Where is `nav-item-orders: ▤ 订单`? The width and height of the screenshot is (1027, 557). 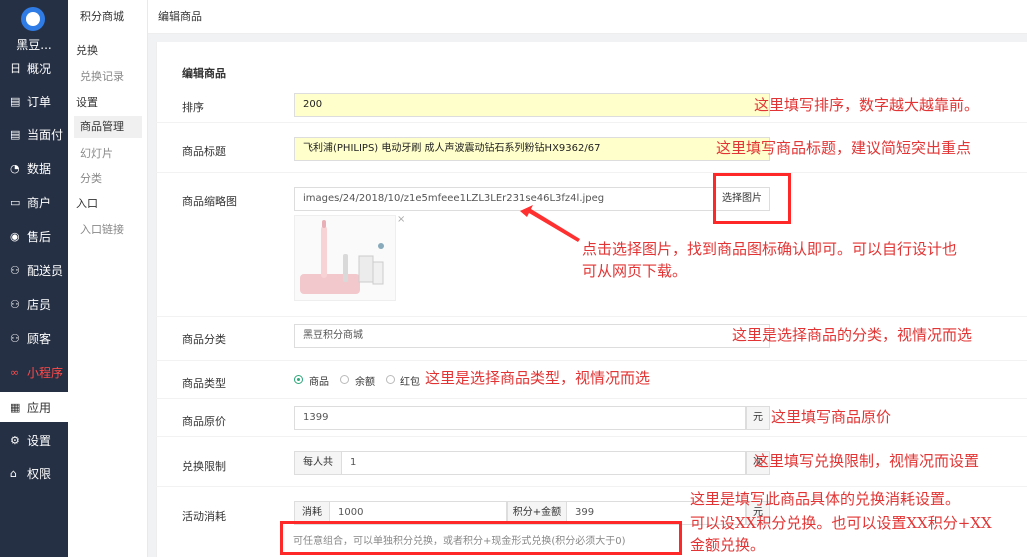 nav-item-orders: ▤ 订单 is located at coordinates (34, 101).